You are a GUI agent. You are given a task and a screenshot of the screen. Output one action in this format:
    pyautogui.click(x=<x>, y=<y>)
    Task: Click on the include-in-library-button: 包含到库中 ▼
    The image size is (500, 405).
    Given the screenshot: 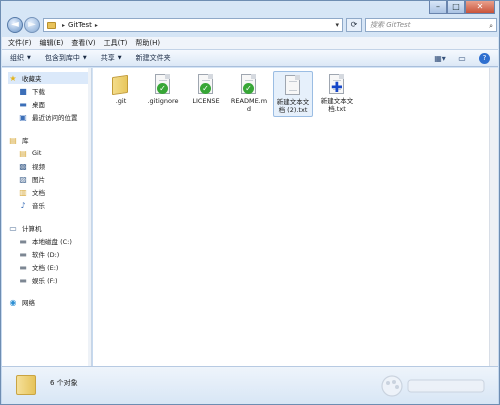 What is the action you would take?
    pyautogui.click(x=66, y=58)
    